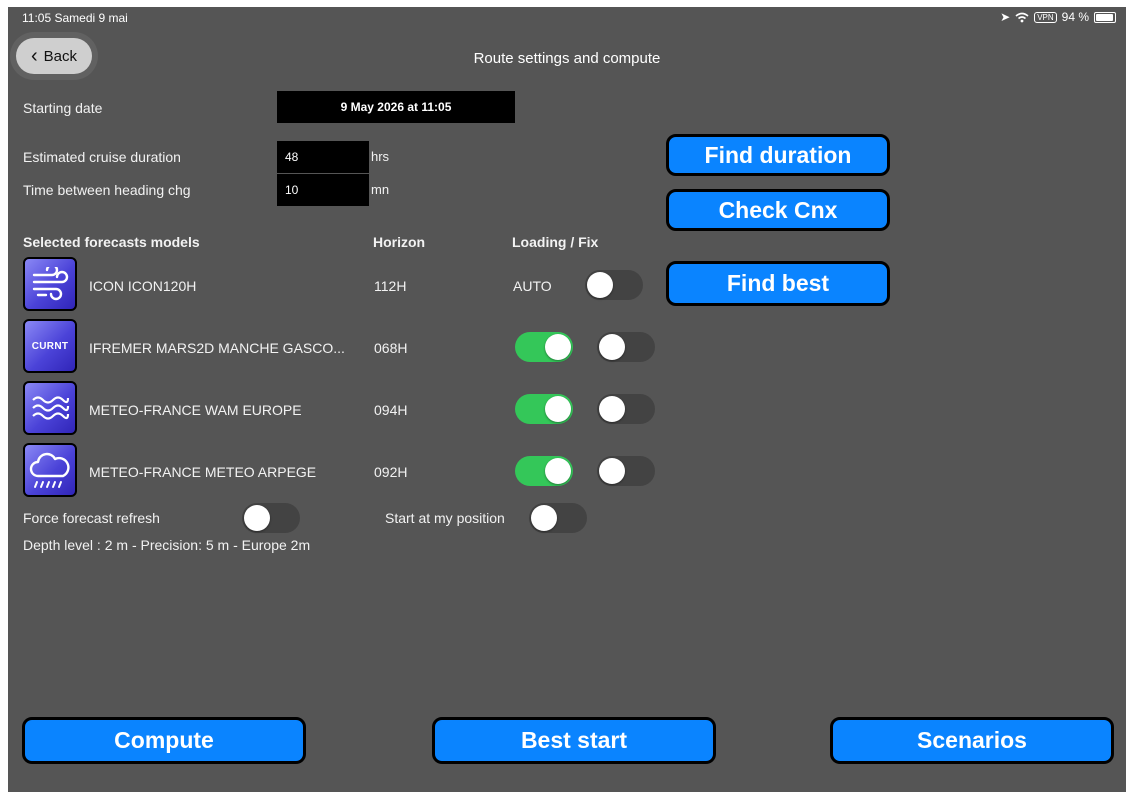  I want to click on header-horizon: Horizon, so click(399, 242).